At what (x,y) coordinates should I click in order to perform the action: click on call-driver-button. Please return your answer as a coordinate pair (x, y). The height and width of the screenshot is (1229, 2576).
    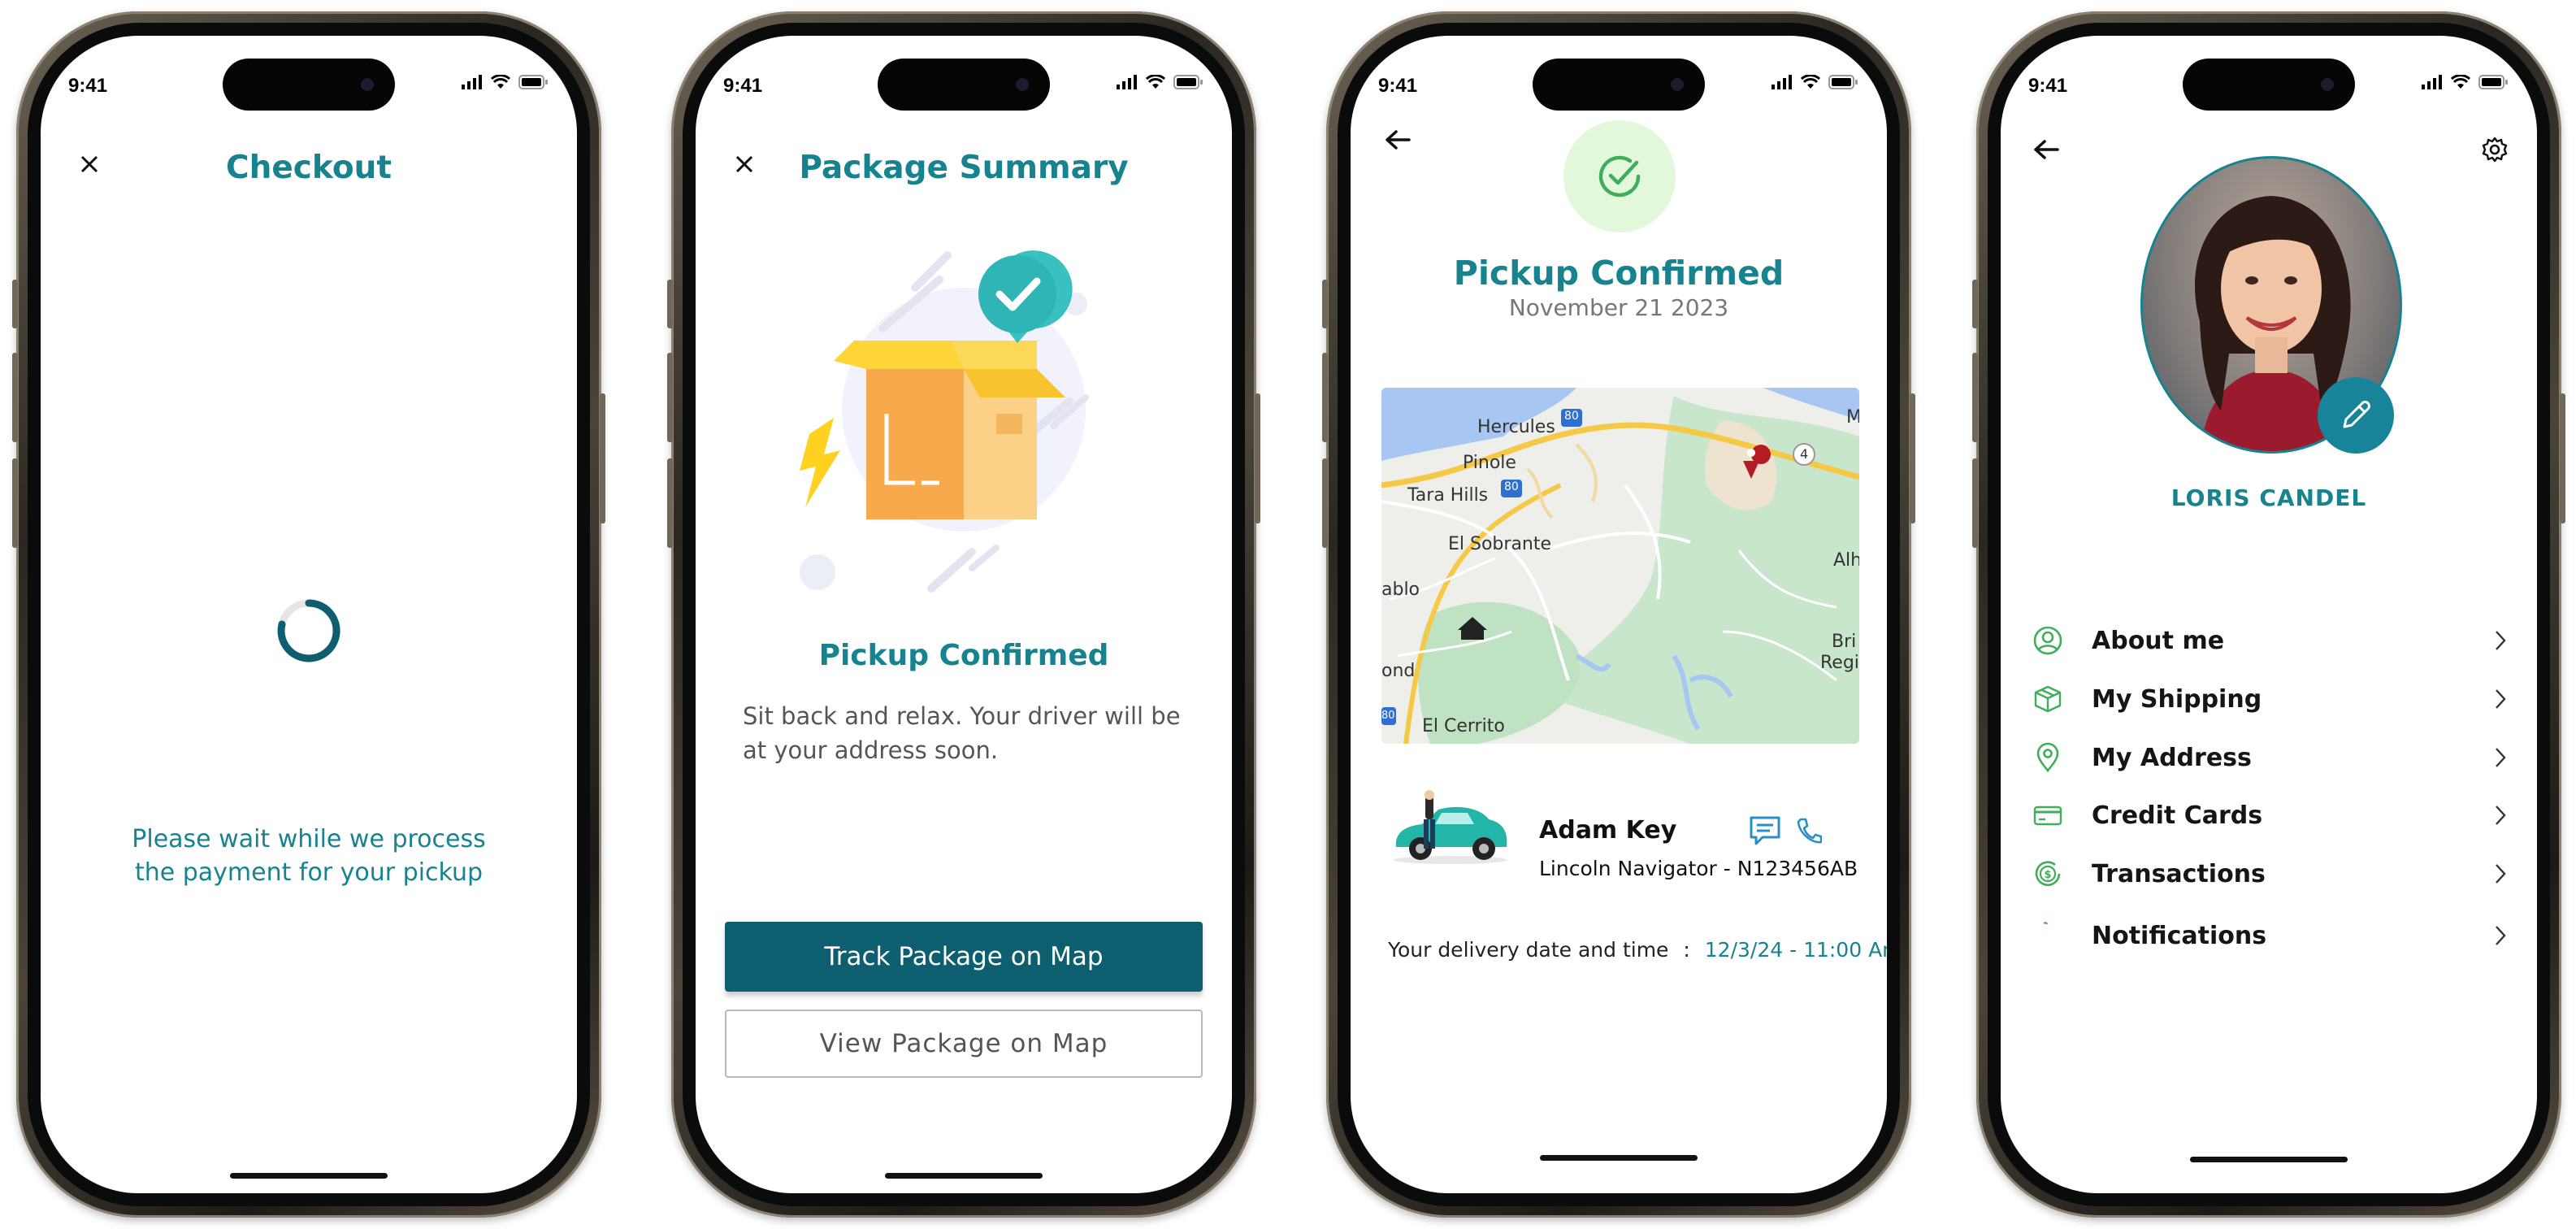
    Looking at the image, I should click on (1809, 831).